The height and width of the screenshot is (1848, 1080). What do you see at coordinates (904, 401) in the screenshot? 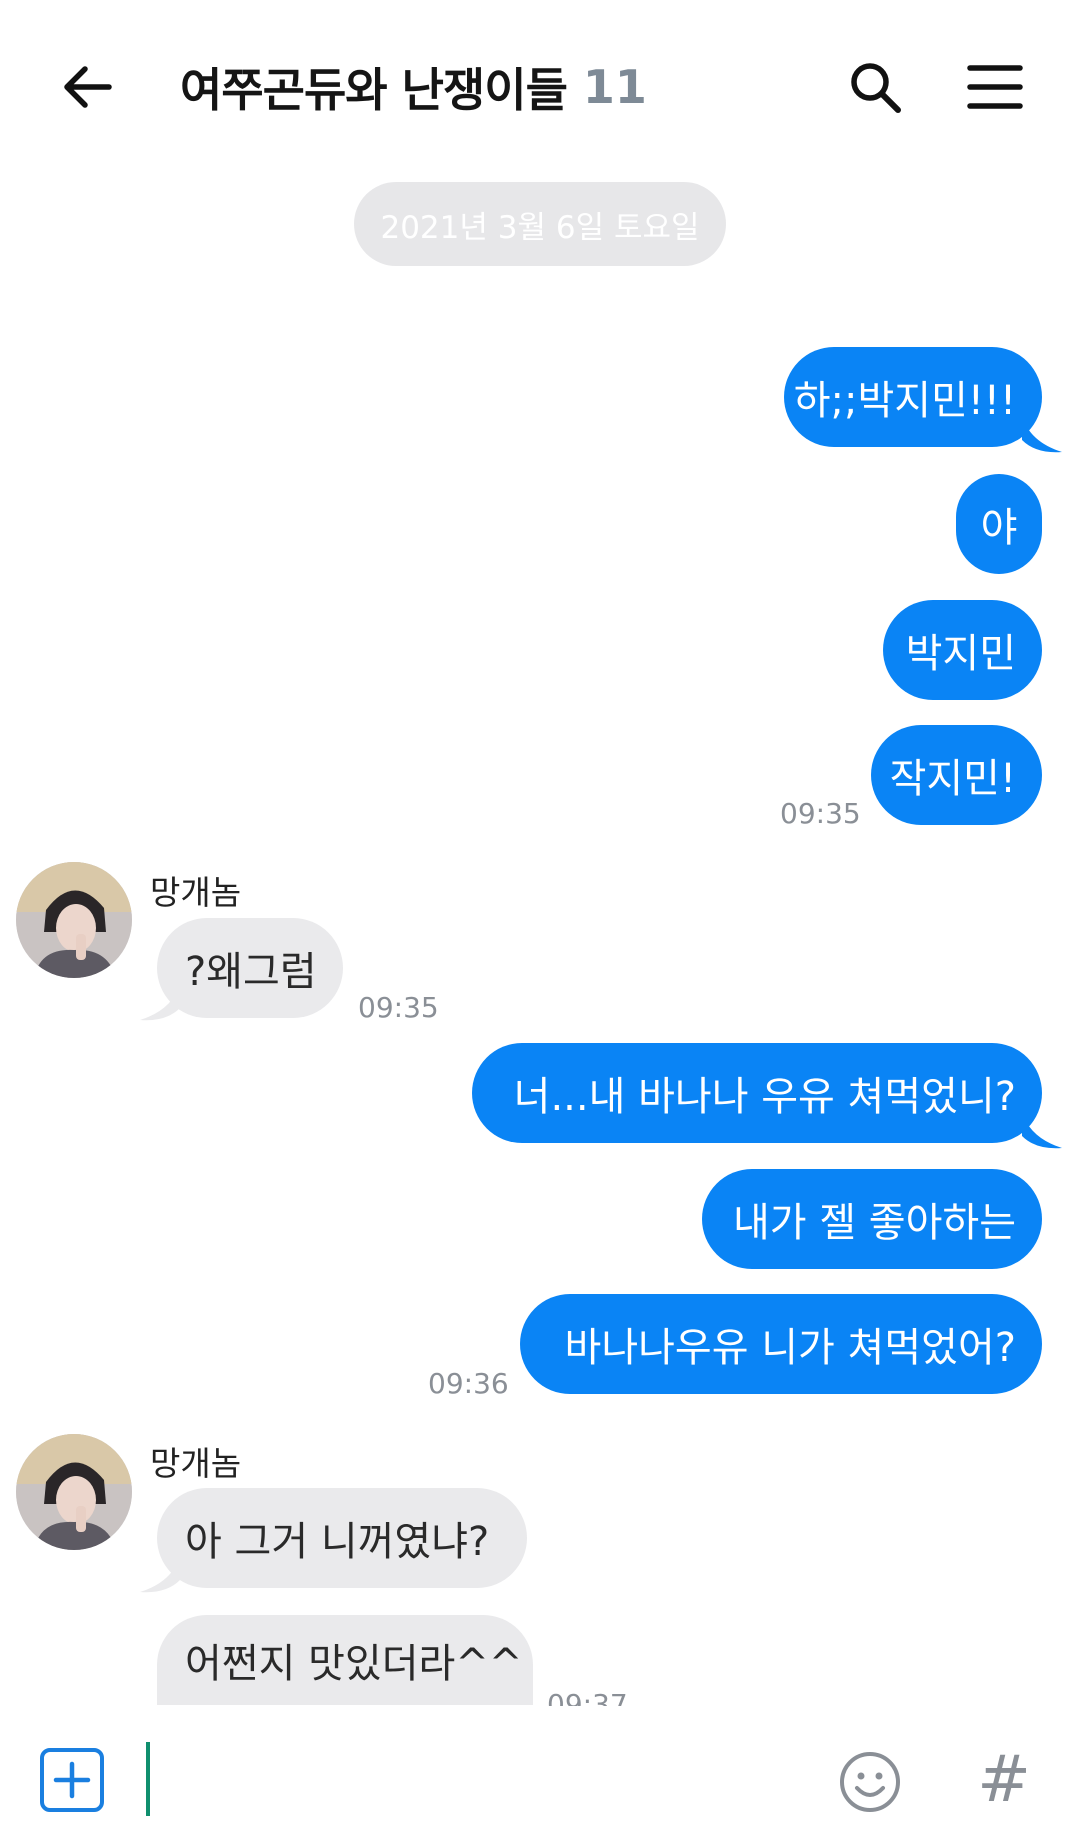
I see `message-text: 하;;박지민!!!` at bounding box center [904, 401].